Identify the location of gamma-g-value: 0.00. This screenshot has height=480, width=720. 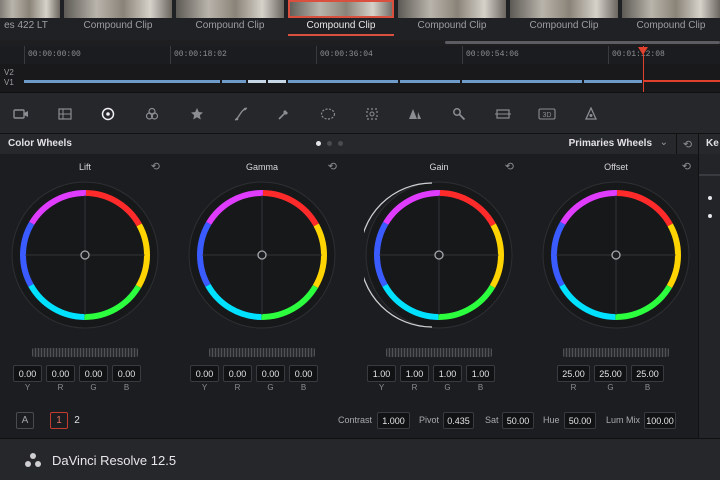
(270, 373).